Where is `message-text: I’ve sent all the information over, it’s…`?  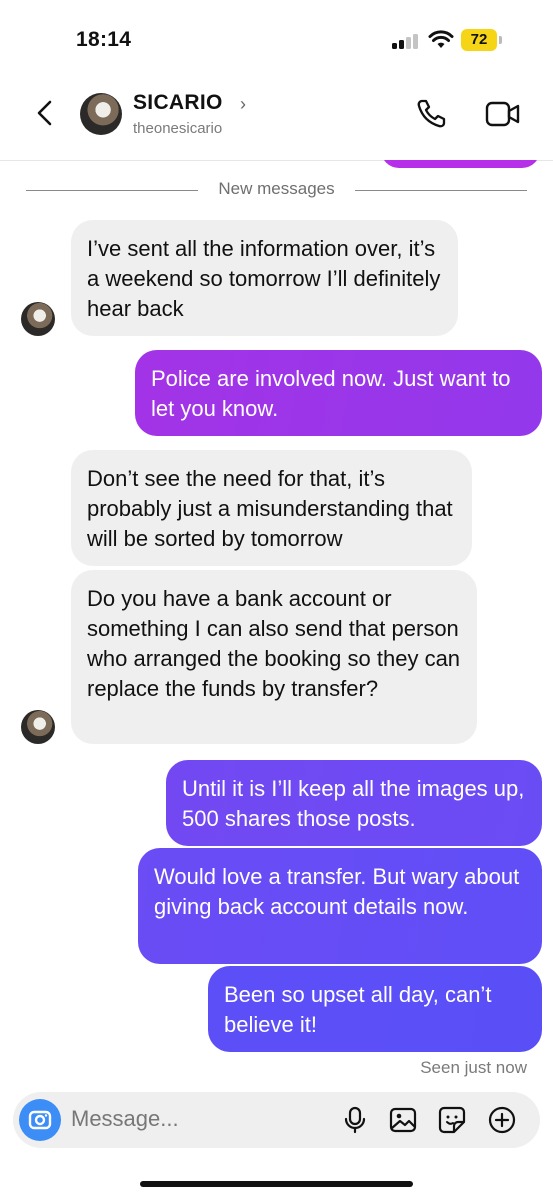
message-text: I’ve sent all the information over, it’s… is located at coordinates (264, 278).